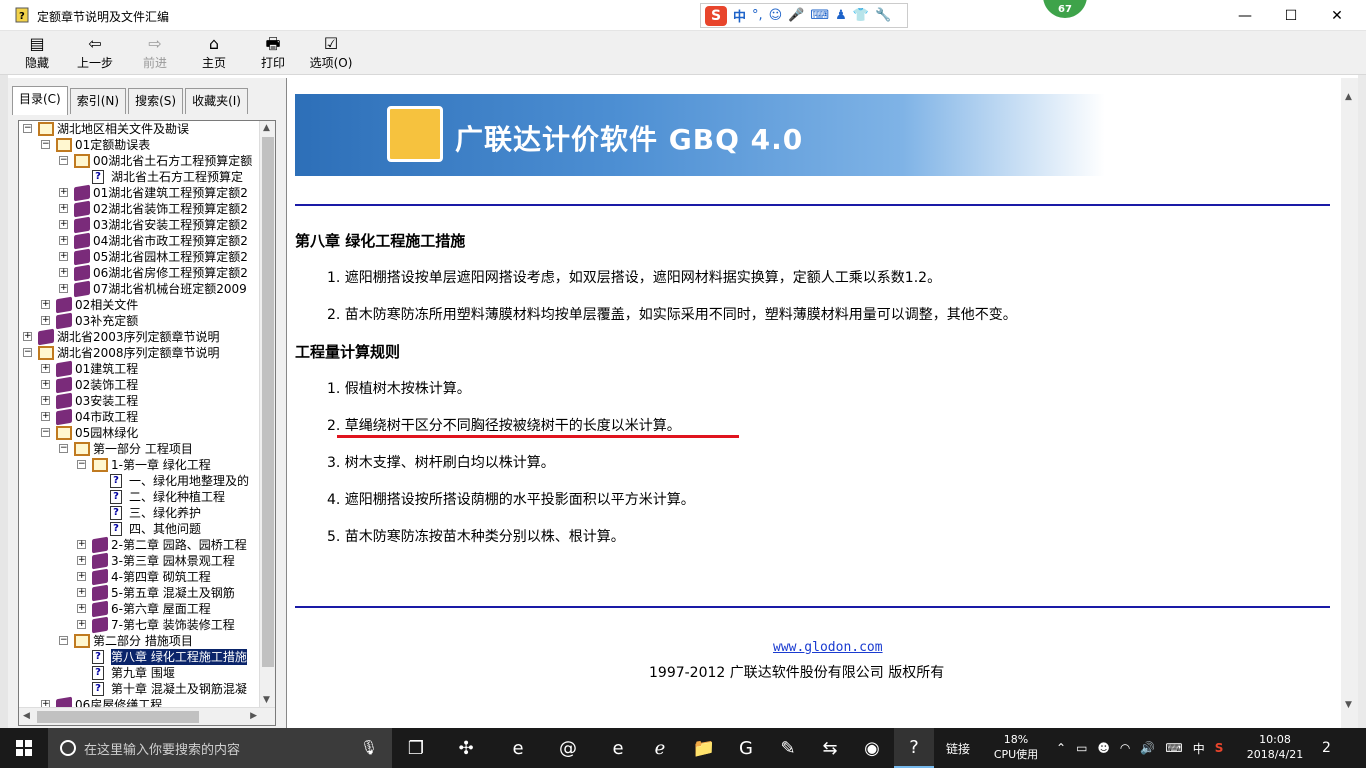  What do you see at coordinates (106, 385) in the screenshot?
I see `tree-node-label: 02装饰工程` at bounding box center [106, 385].